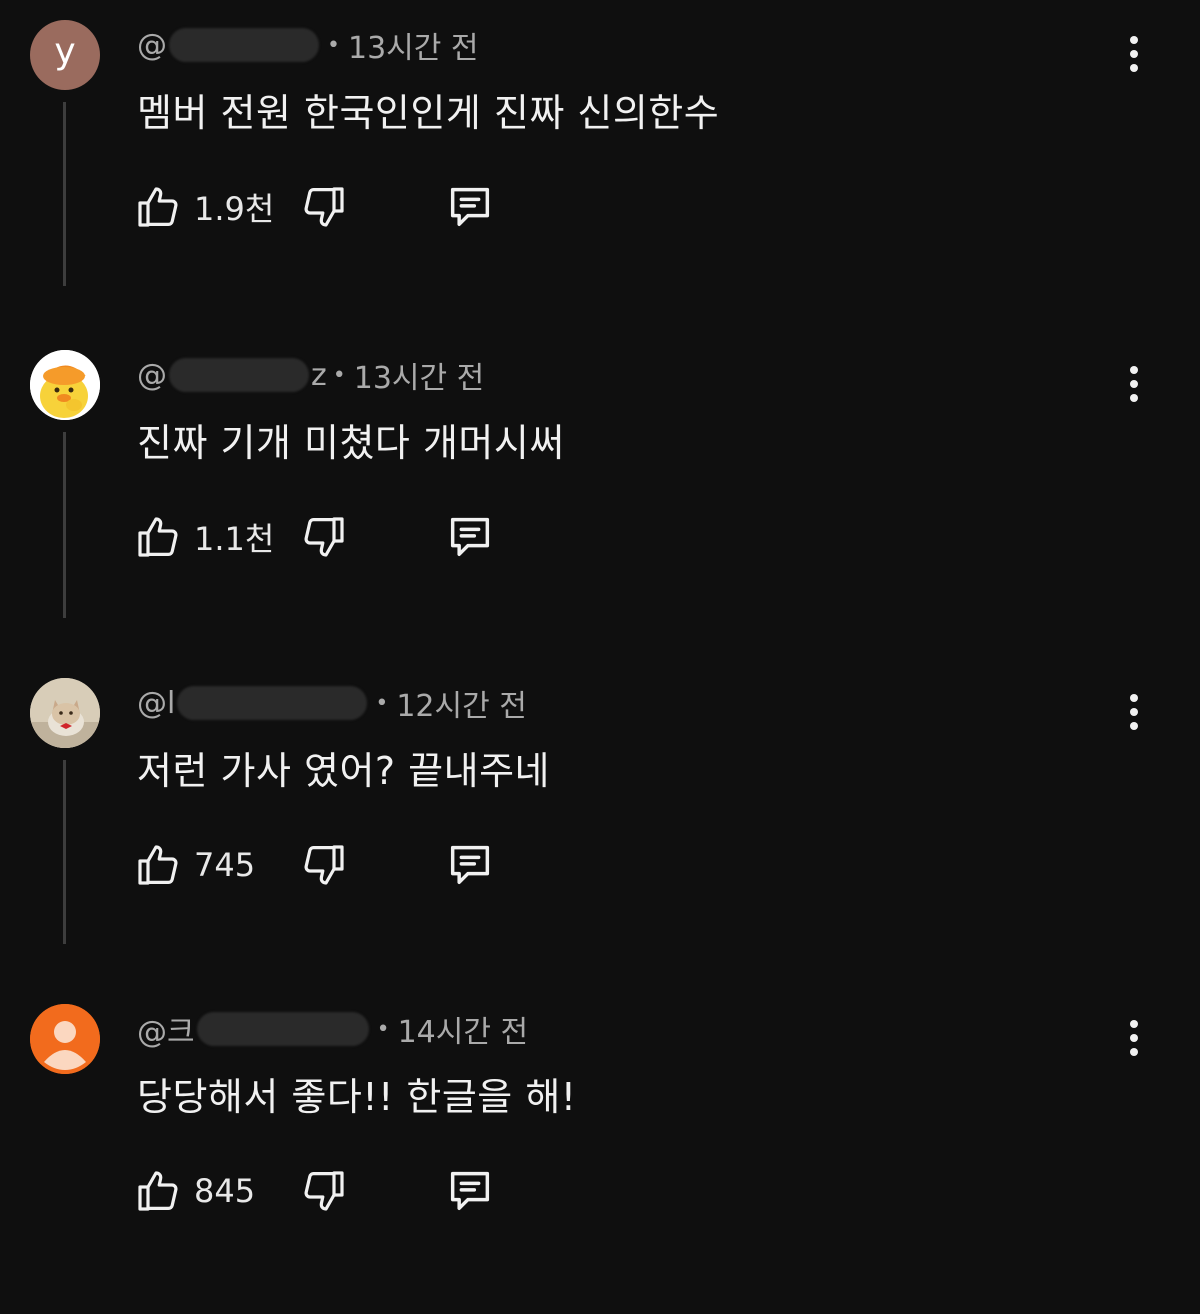 This screenshot has width=1200, height=1314. I want to click on comment-meta: @l • 12시간 전, so click(332, 703).